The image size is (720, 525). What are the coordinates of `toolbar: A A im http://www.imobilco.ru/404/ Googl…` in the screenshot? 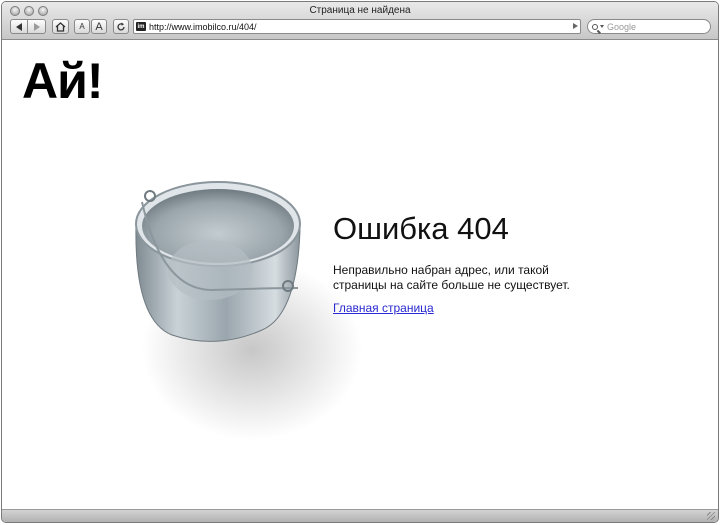 It's located at (360, 27).